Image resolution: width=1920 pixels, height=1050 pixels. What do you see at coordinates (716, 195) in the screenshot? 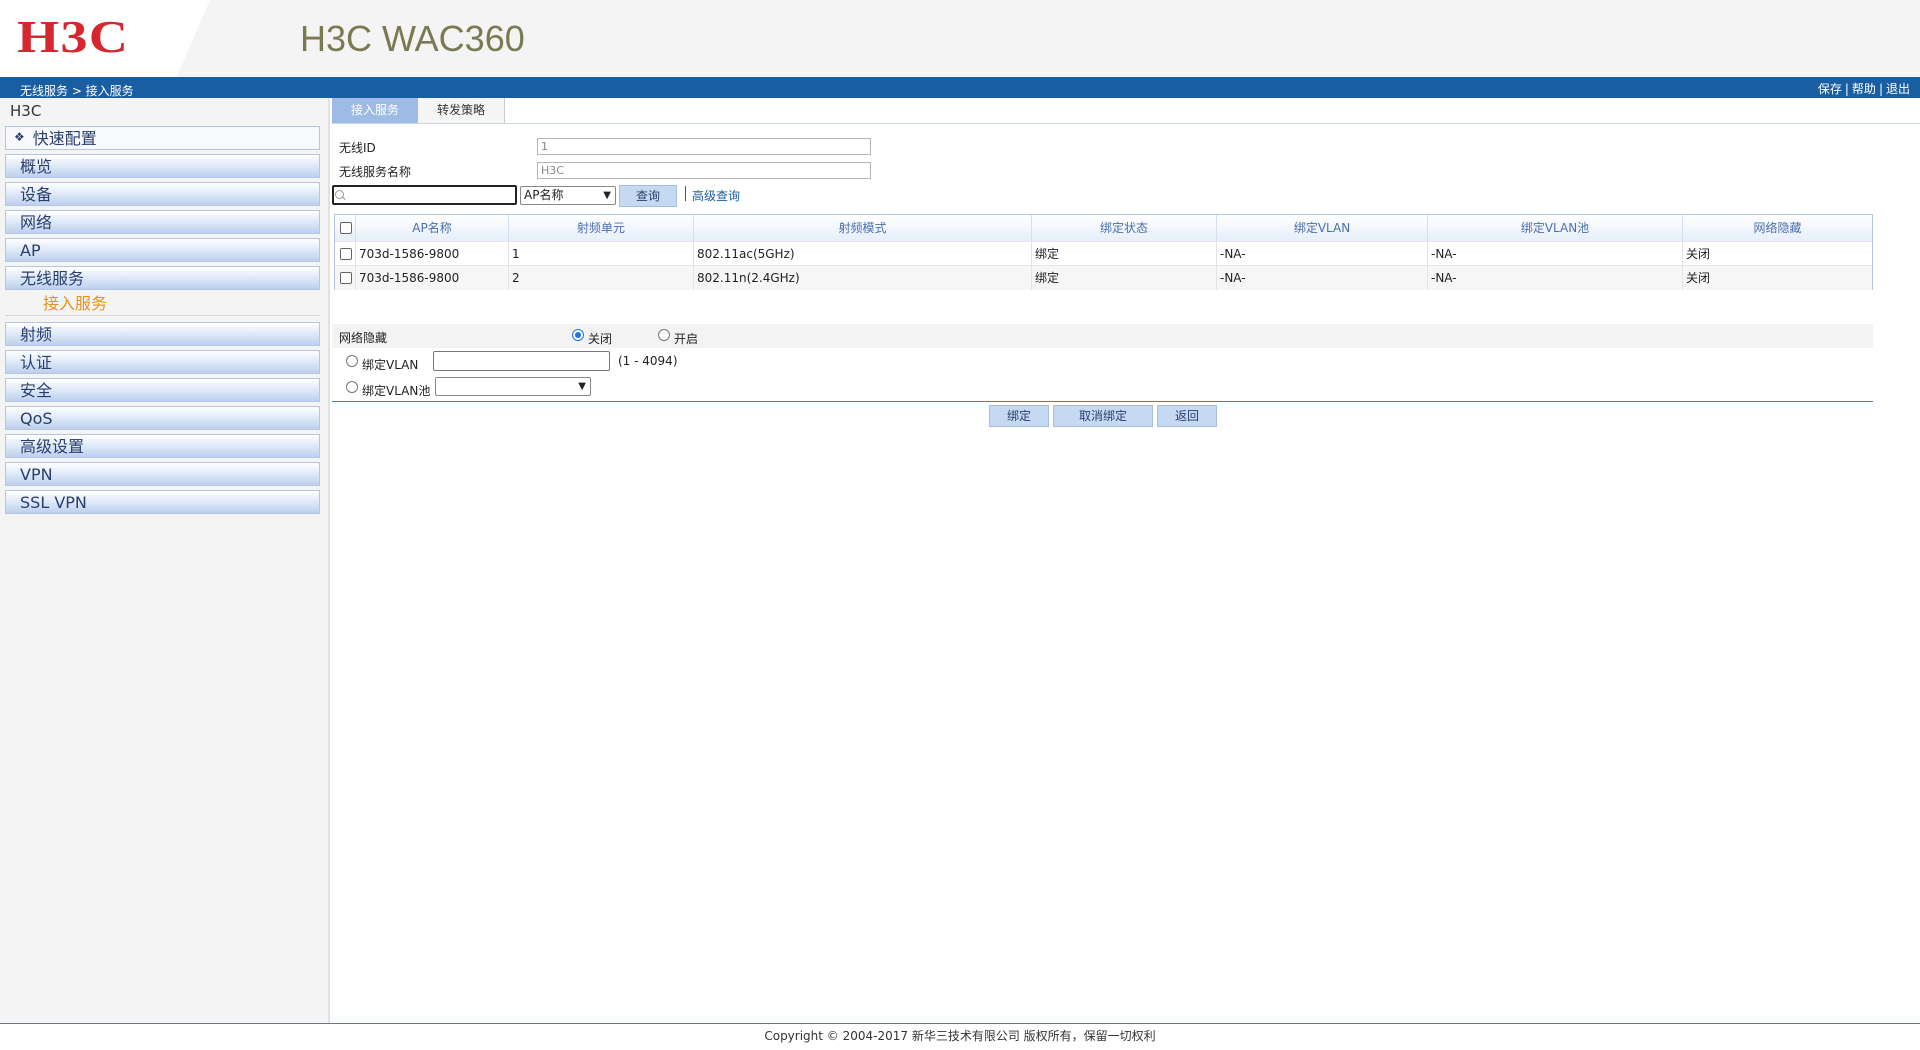
I see `advanced-query-link: 高级查询` at bounding box center [716, 195].